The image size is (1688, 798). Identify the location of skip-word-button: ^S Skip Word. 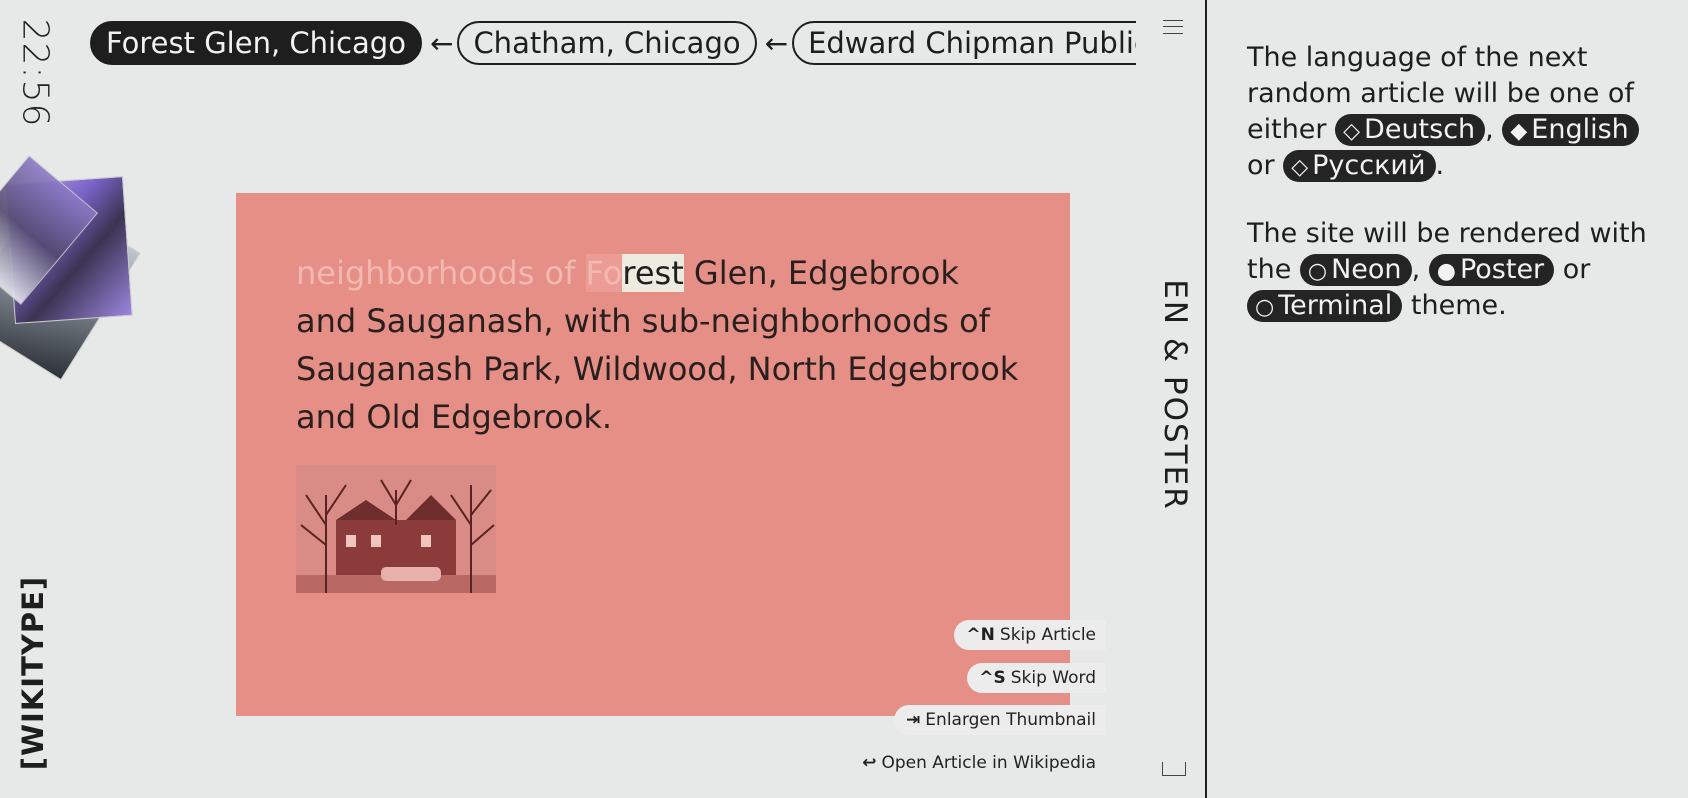
(1036, 678).